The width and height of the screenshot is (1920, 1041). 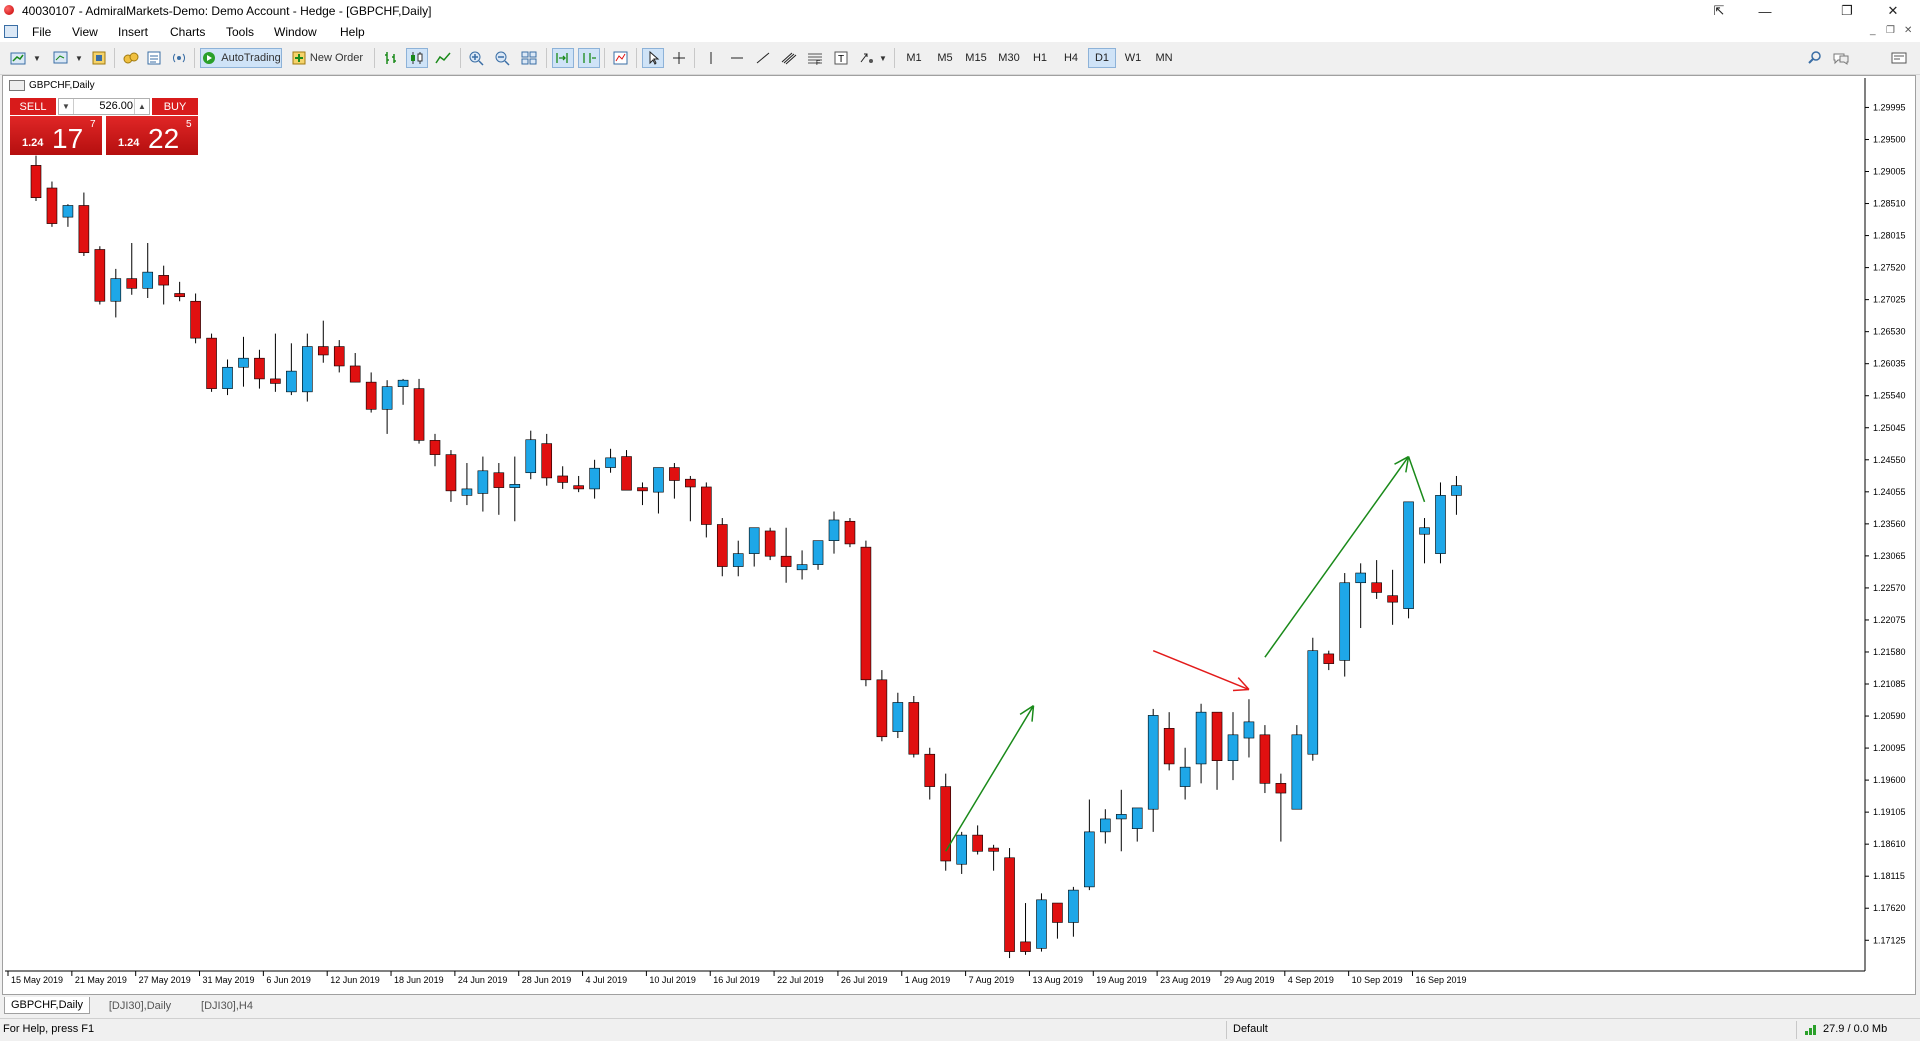 What do you see at coordinates (131, 58) in the screenshot?
I see `navigator-icon` at bounding box center [131, 58].